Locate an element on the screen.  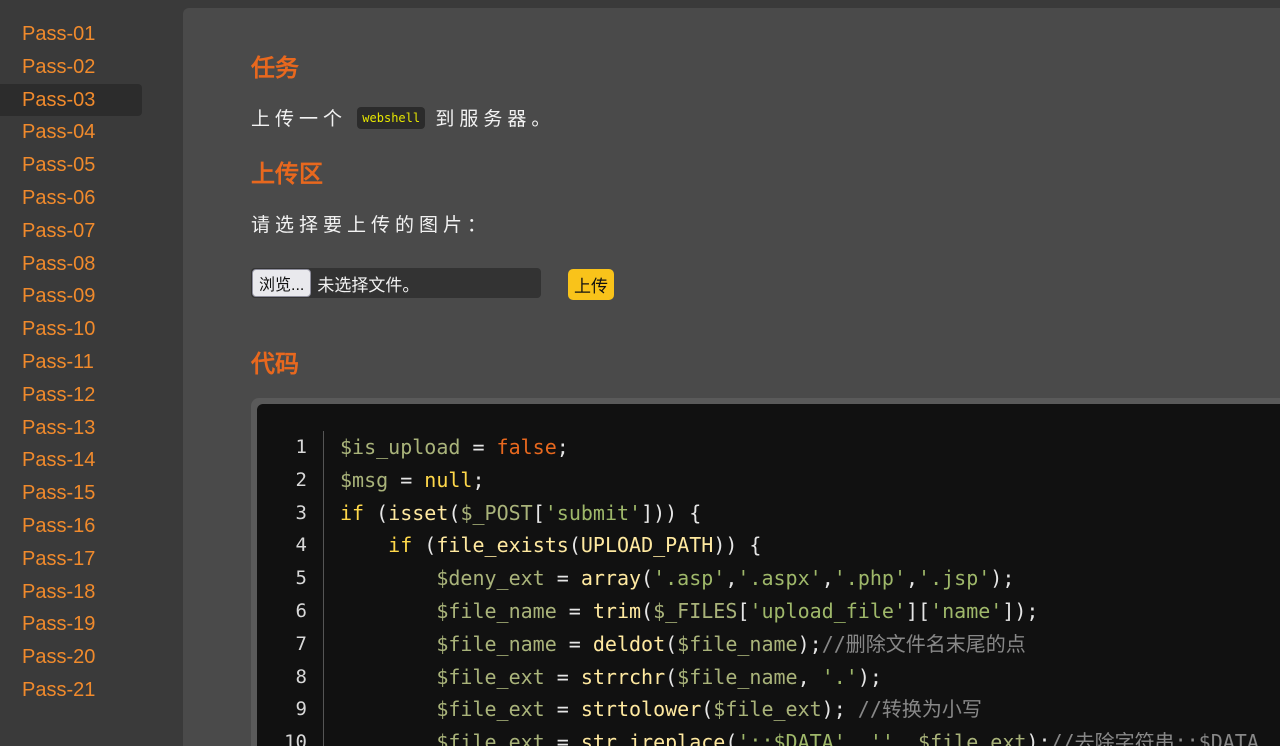
line-number: 6 is located at coordinates (301, 610).